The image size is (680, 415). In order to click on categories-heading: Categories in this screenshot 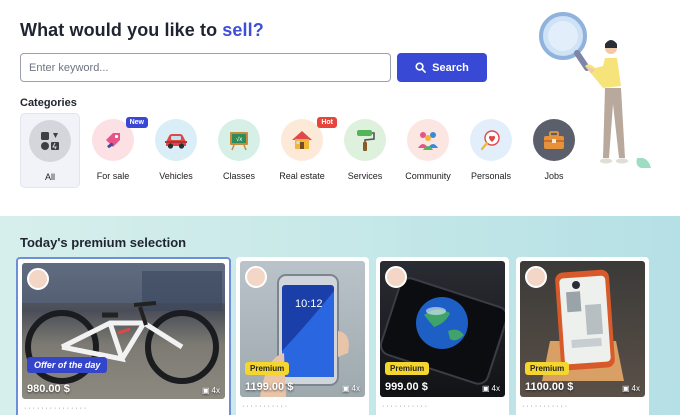, I will do `click(48, 103)`.